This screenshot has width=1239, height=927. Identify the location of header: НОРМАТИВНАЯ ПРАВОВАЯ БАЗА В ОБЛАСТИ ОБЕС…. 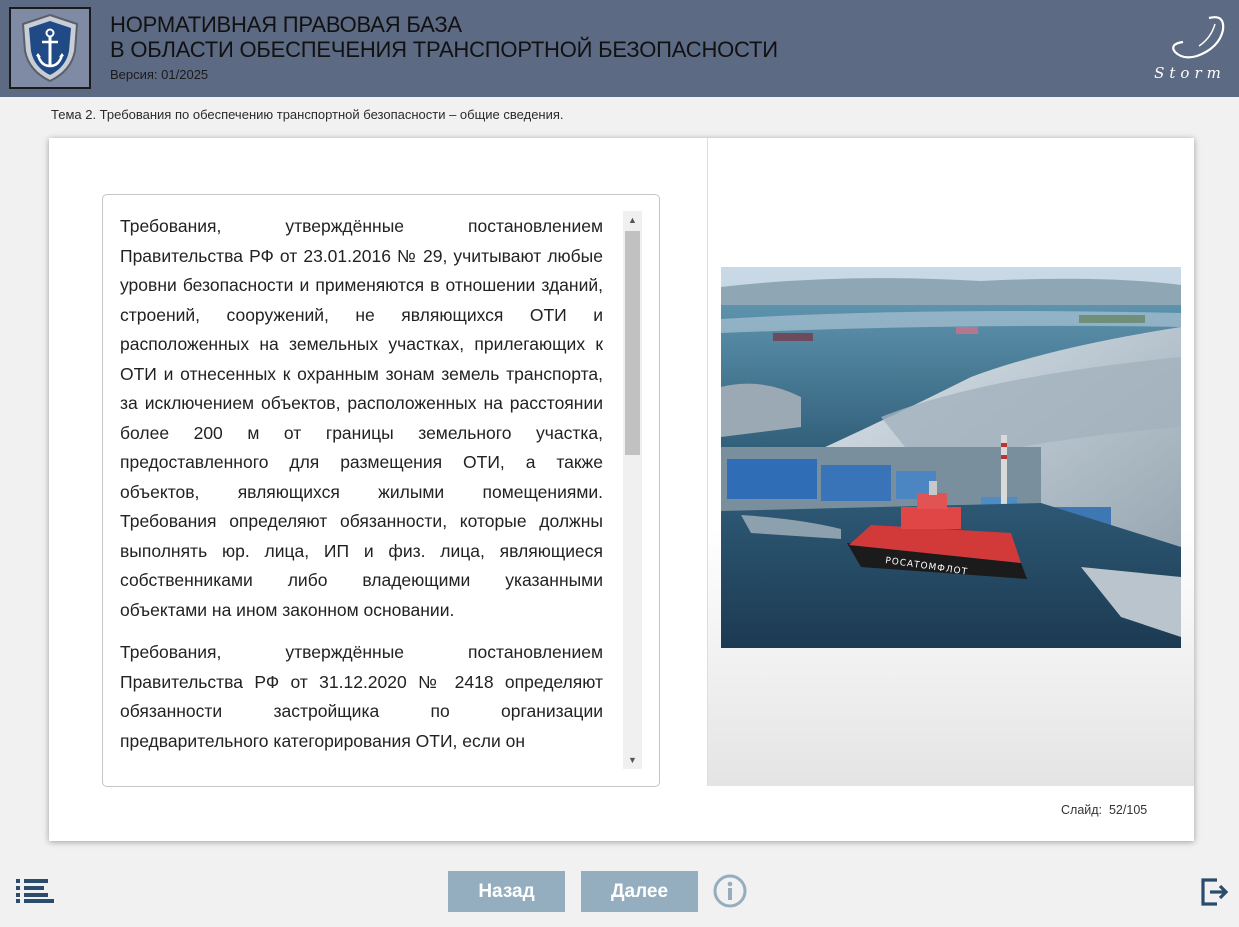
(619, 48).